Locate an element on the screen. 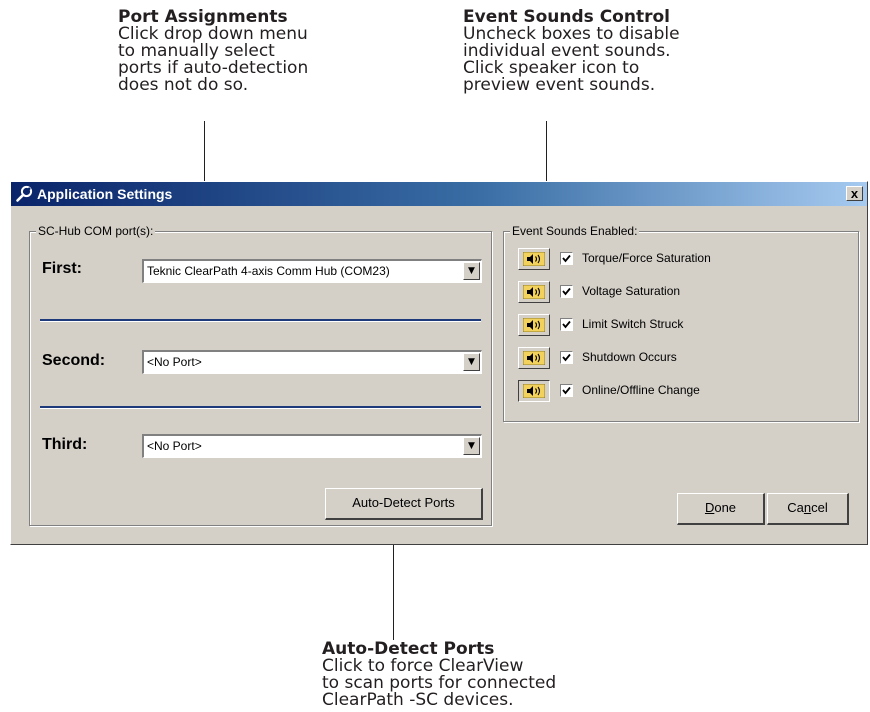 The width and height of the screenshot is (870, 712). window-title: Application Settings is located at coordinates (105, 194).